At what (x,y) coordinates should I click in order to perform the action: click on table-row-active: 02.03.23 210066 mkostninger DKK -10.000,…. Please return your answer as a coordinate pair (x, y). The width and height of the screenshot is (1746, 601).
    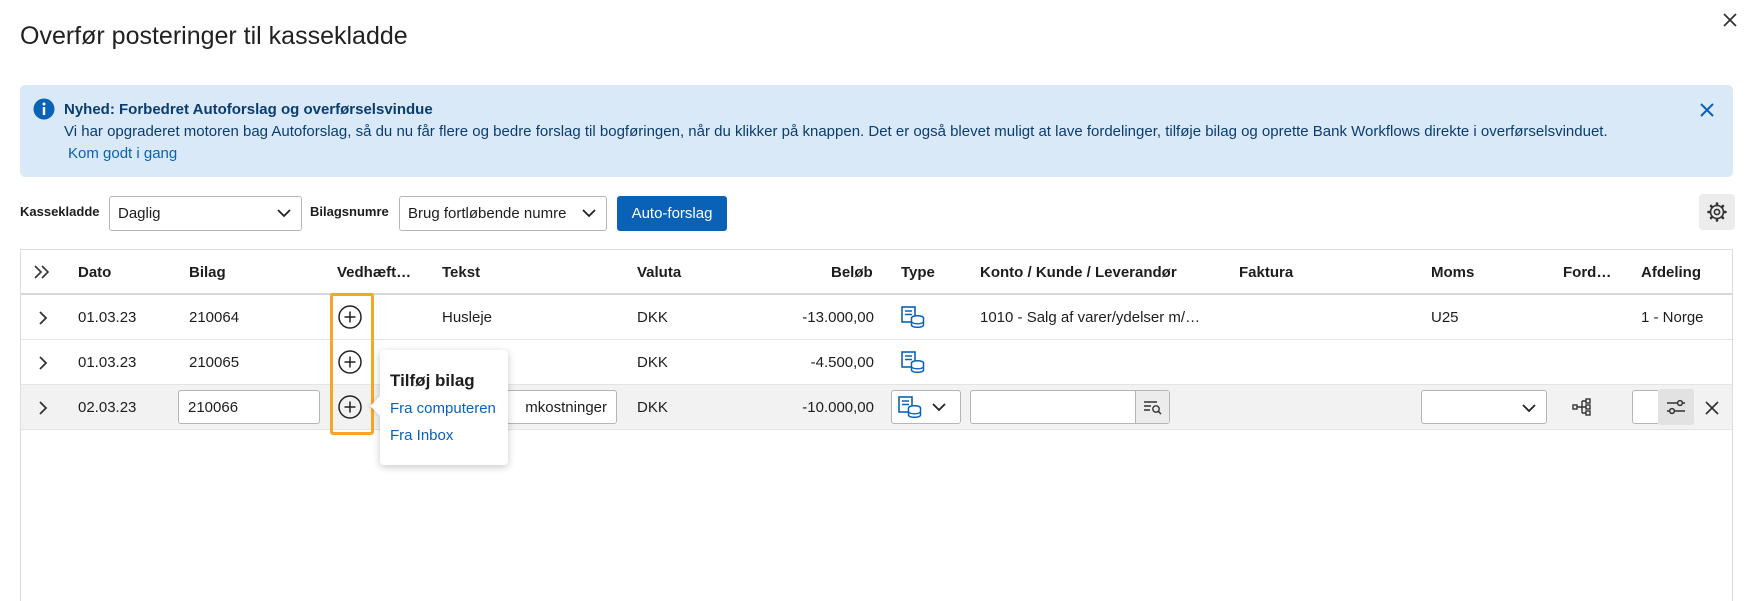
    Looking at the image, I should click on (876, 407).